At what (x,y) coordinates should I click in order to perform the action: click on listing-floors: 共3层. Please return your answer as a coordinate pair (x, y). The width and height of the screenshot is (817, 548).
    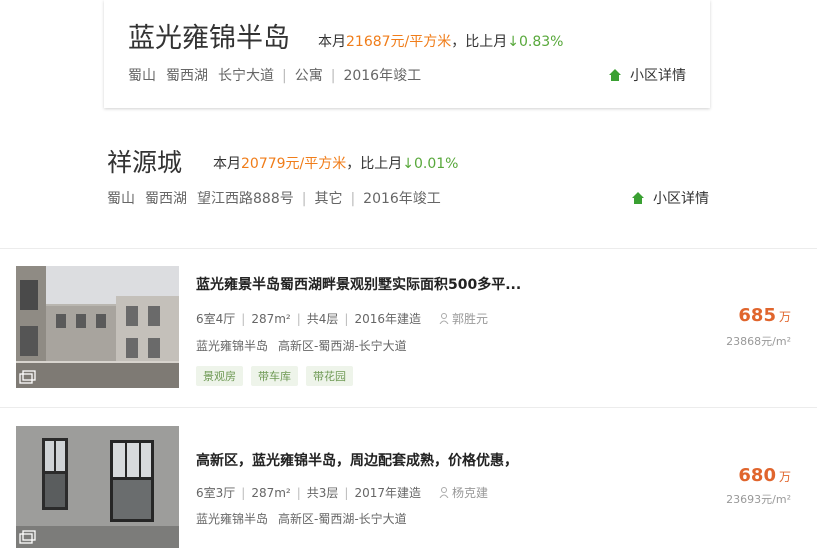
    Looking at the image, I should click on (322, 493).